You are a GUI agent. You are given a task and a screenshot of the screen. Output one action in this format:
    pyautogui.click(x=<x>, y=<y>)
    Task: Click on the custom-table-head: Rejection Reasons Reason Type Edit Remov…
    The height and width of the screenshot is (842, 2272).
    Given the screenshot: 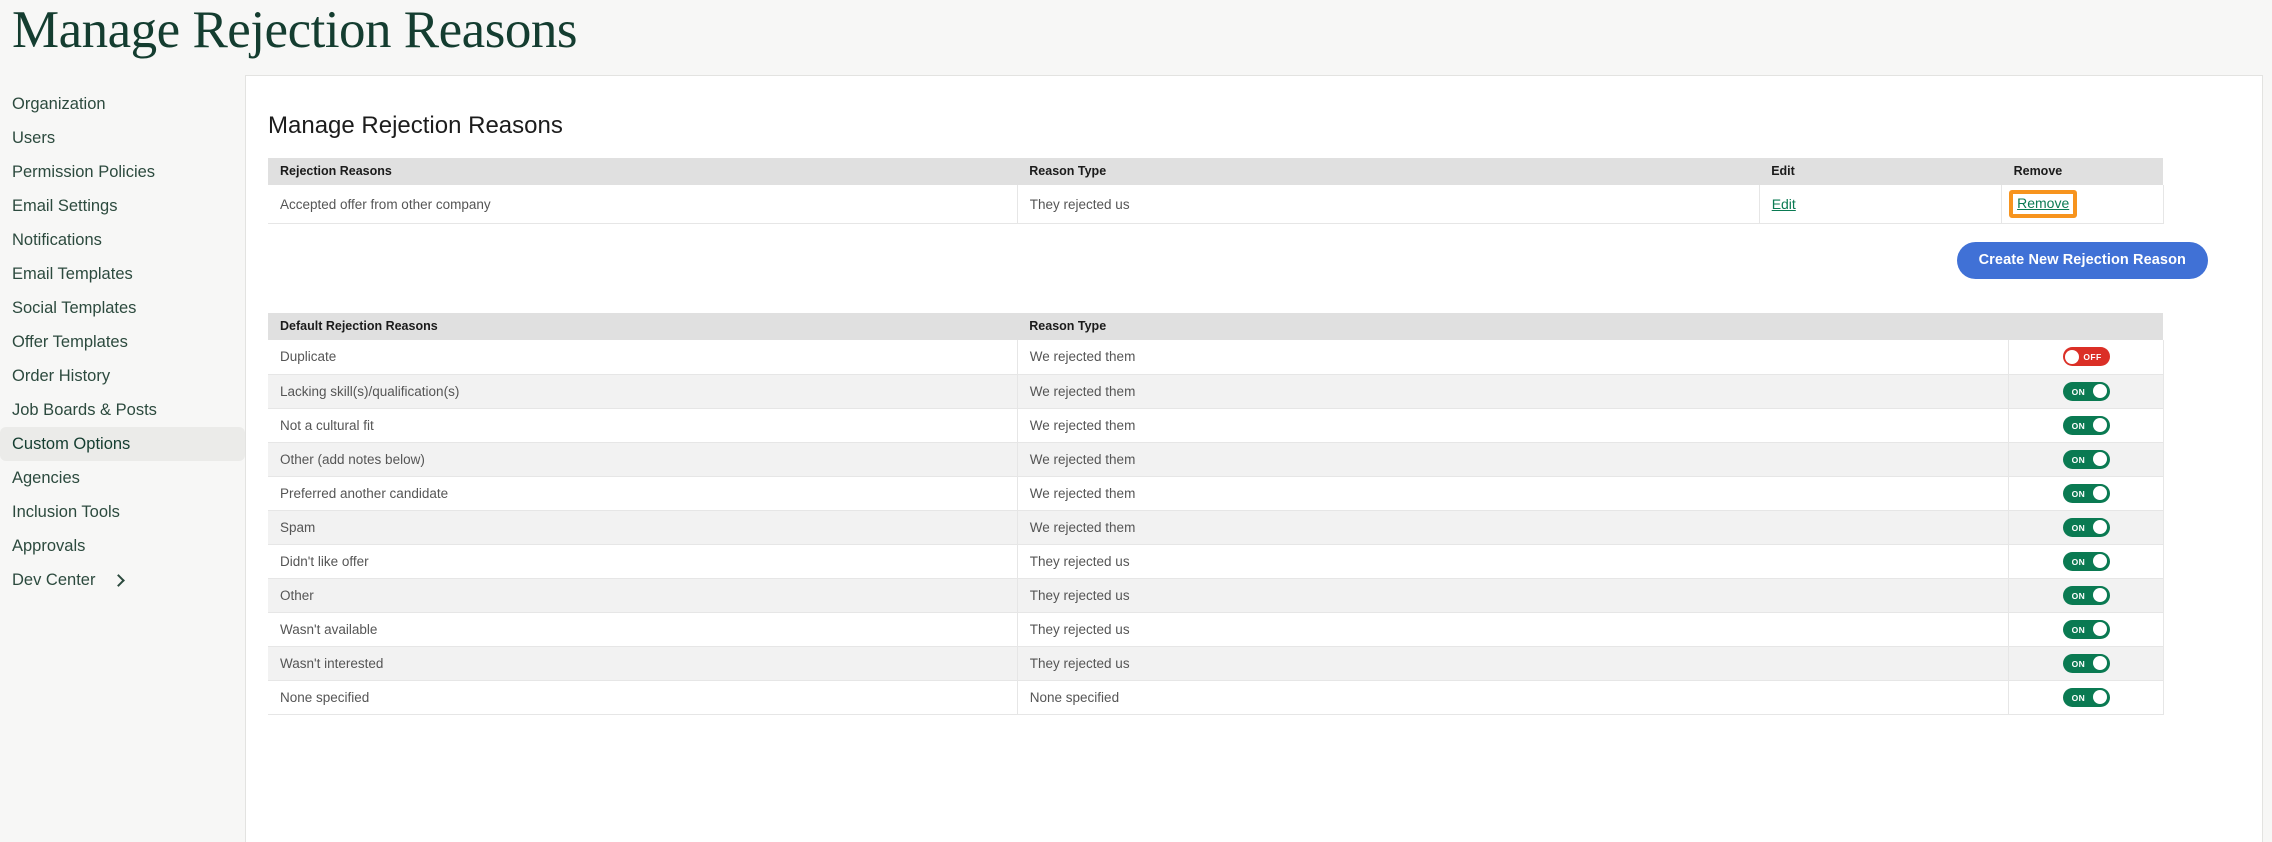 What is the action you would take?
    pyautogui.click(x=1245, y=171)
    